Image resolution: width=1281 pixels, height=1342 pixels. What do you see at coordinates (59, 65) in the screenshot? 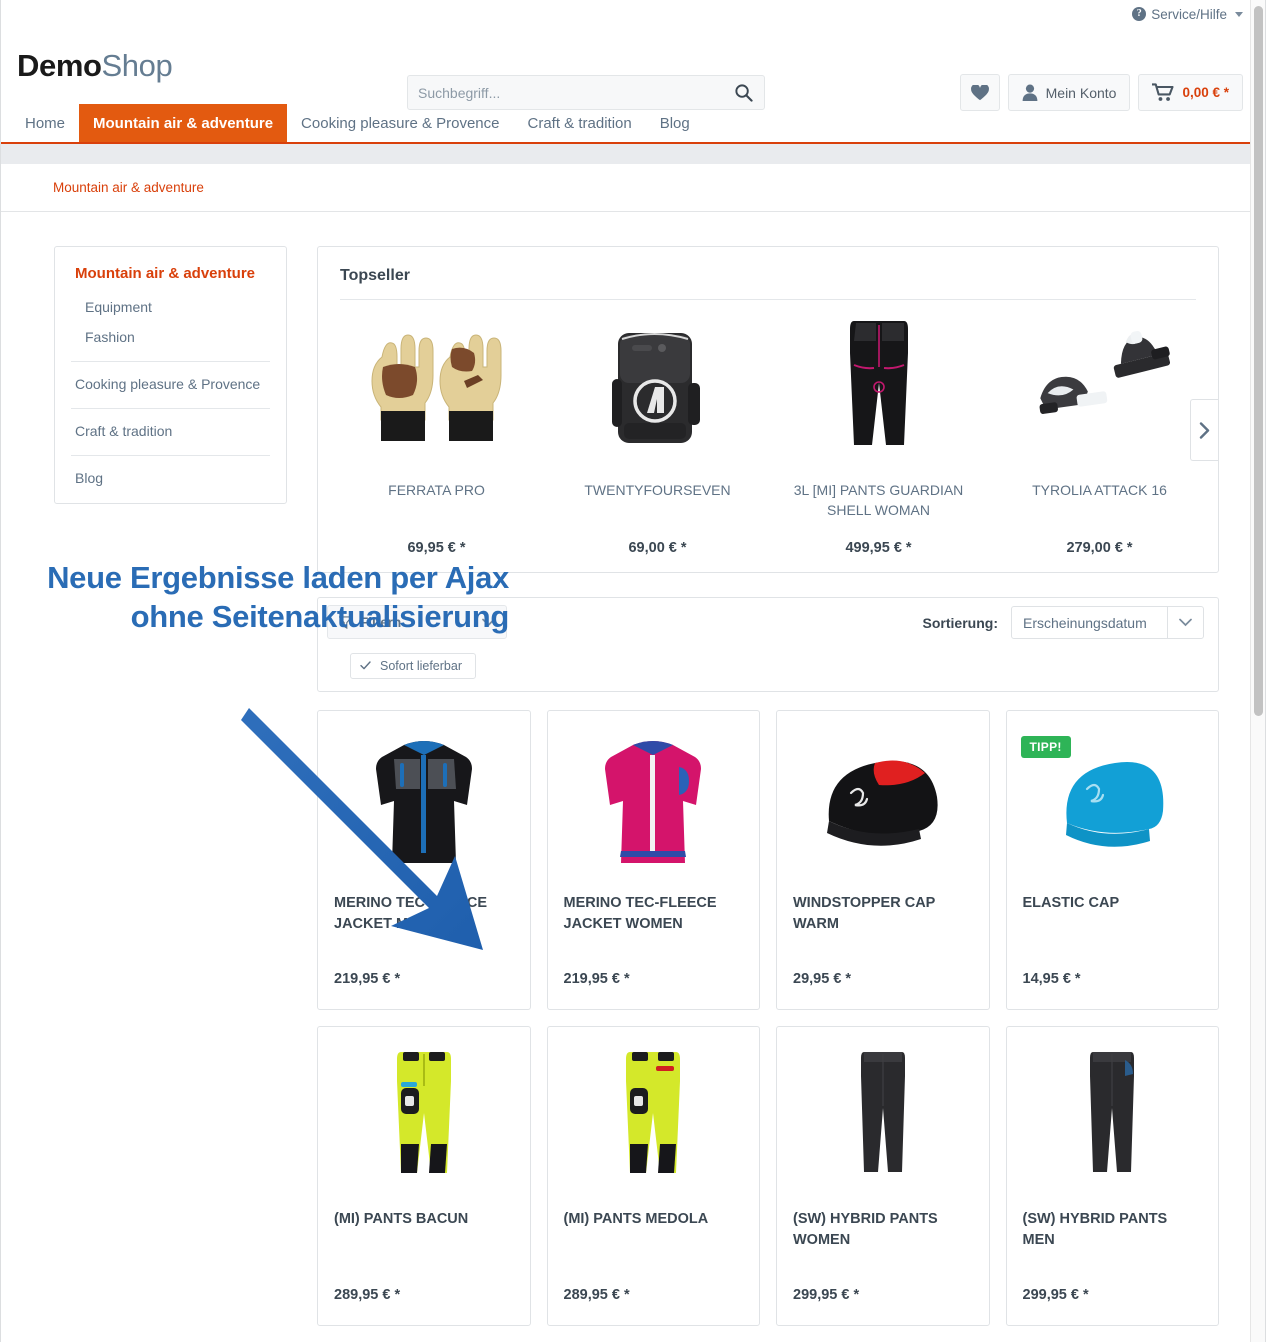
I see `logo-bold-text: Demo` at bounding box center [59, 65].